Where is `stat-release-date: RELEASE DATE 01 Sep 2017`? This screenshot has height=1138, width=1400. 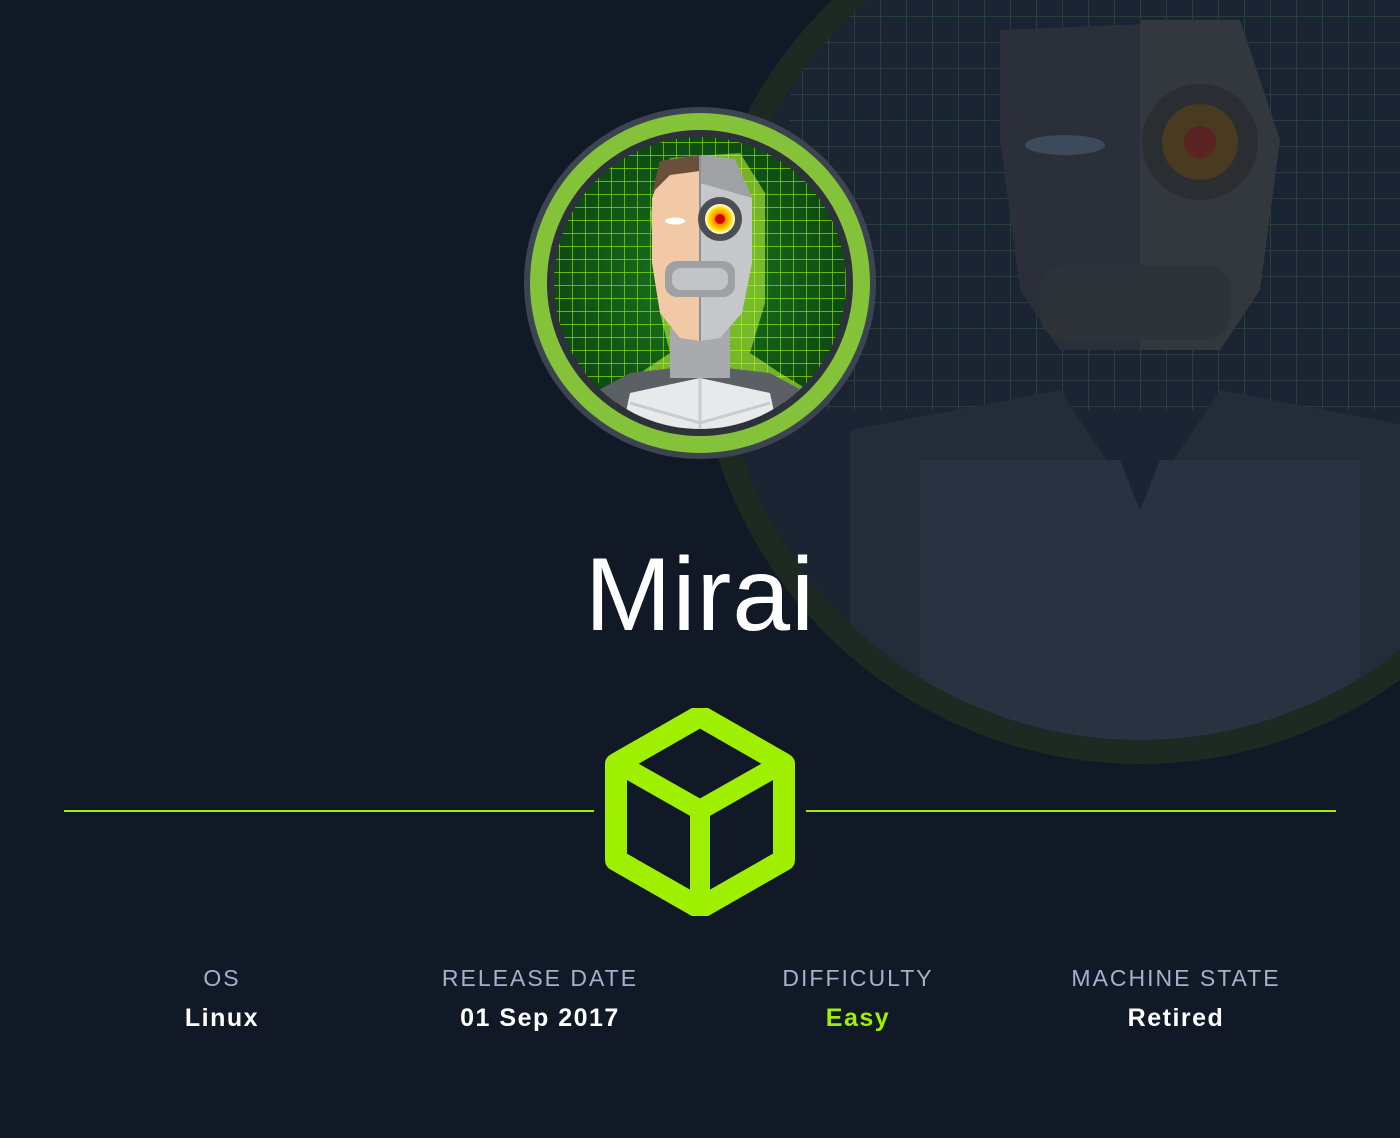 stat-release-date: RELEASE DATE 01 Sep 2017 is located at coordinates (540, 998).